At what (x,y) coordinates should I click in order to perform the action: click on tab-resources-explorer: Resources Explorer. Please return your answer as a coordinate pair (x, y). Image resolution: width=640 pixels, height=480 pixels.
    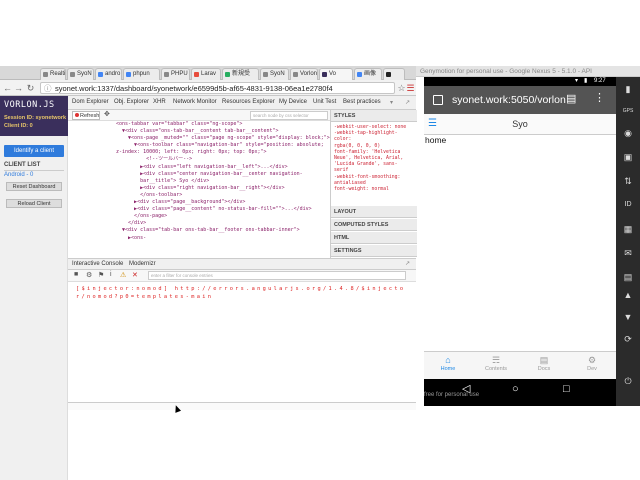
    Looking at the image, I should click on (248, 102).